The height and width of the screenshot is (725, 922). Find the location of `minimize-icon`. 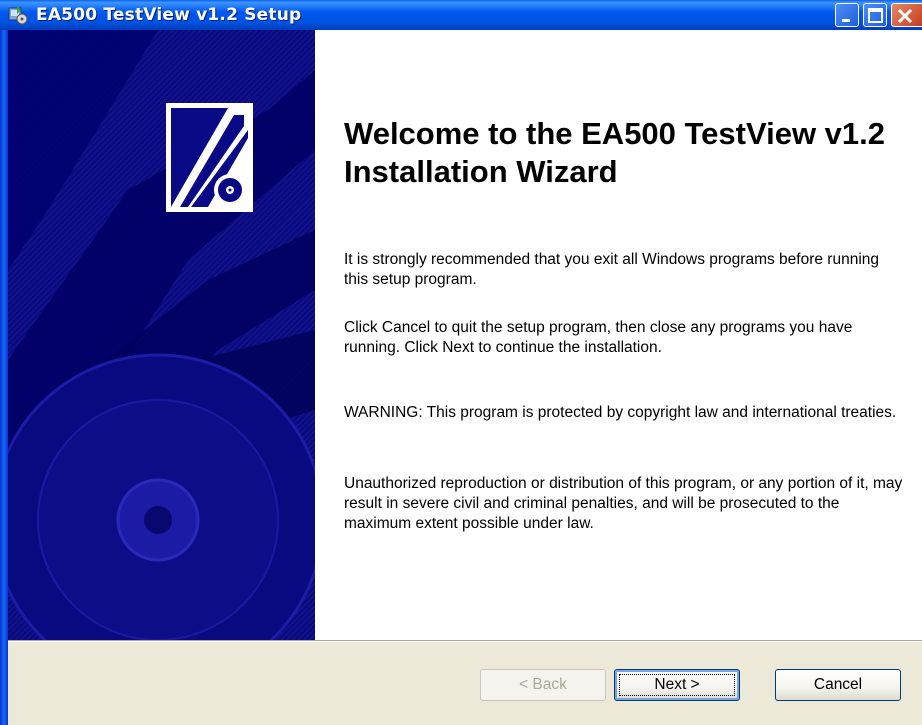

minimize-icon is located at coordinates (846, 20).